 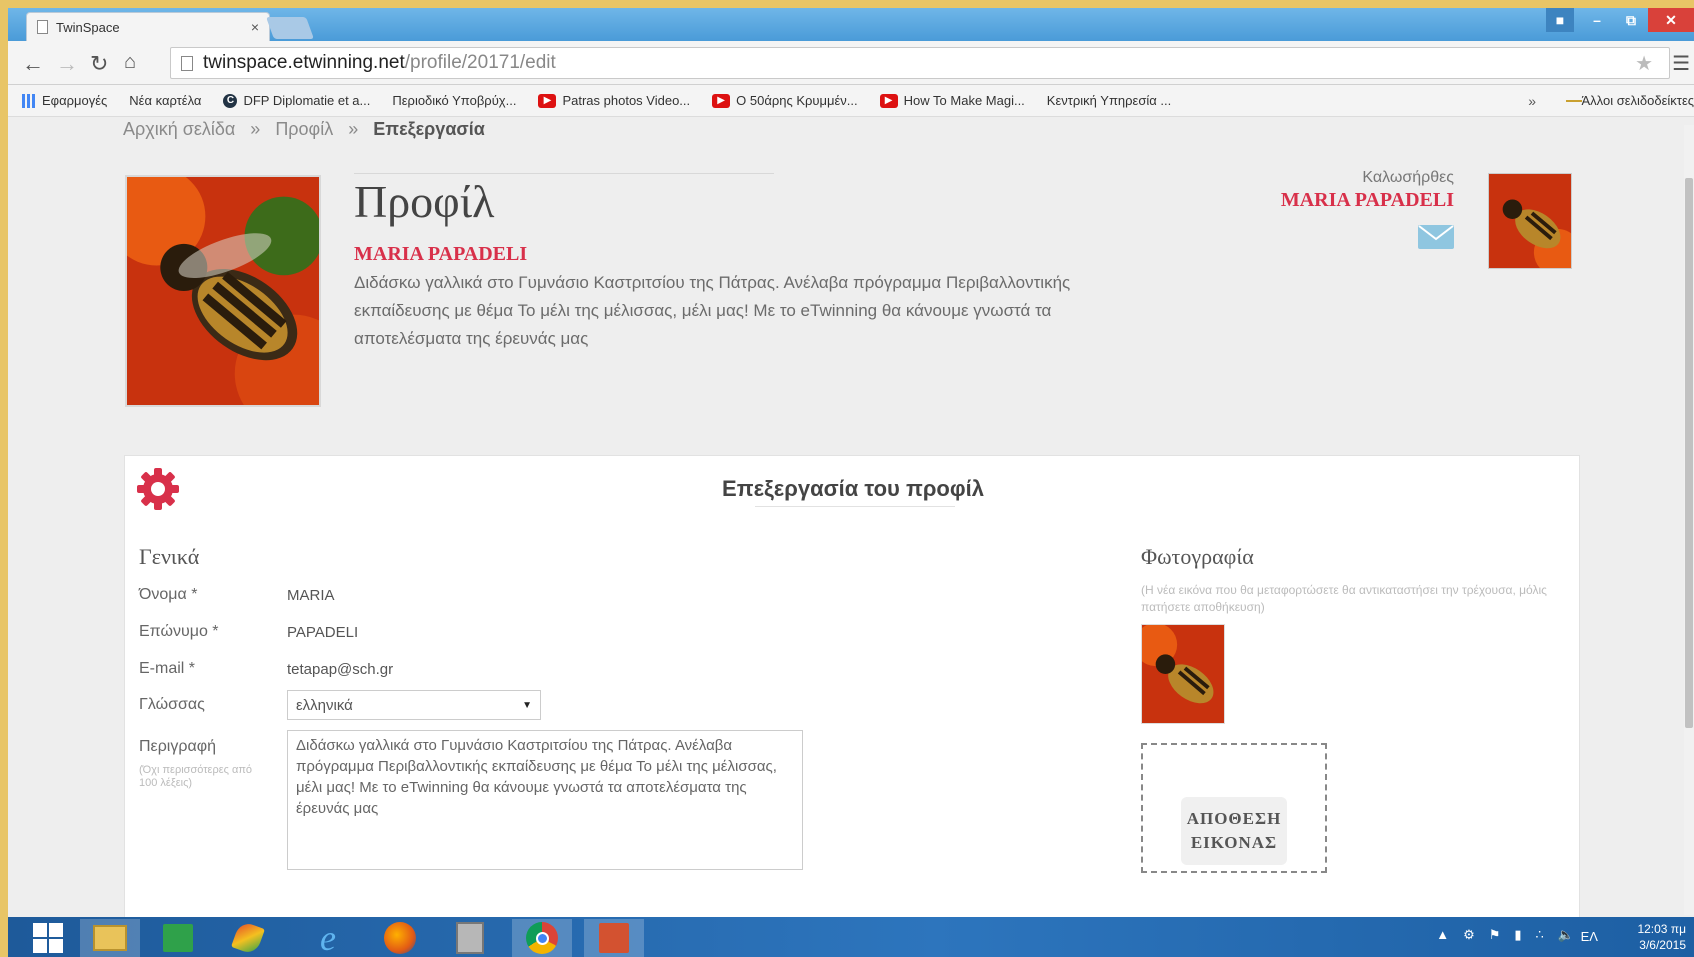 I want to click on start-button, so click(x=48, y=938).